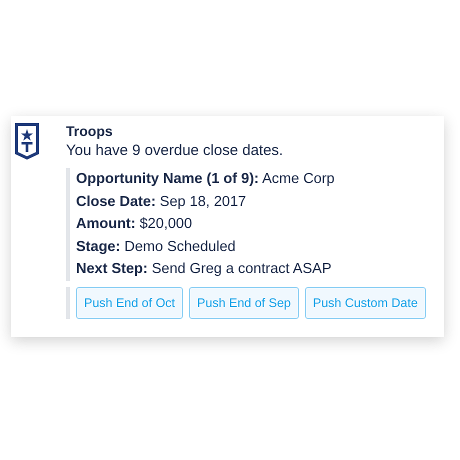 This screenshot has width=460, height=460. What do you see at coordinates (156, 247) in the screenshot?
I see `field-line: Stage: Demo Scheduled` at bounding box center [156, 247].